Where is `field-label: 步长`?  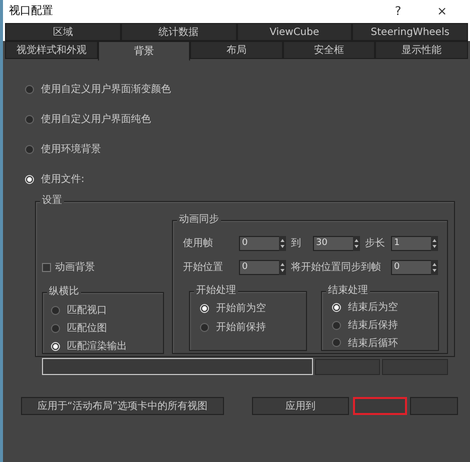 field-label: 步长 is located at coordinates (375, 243).